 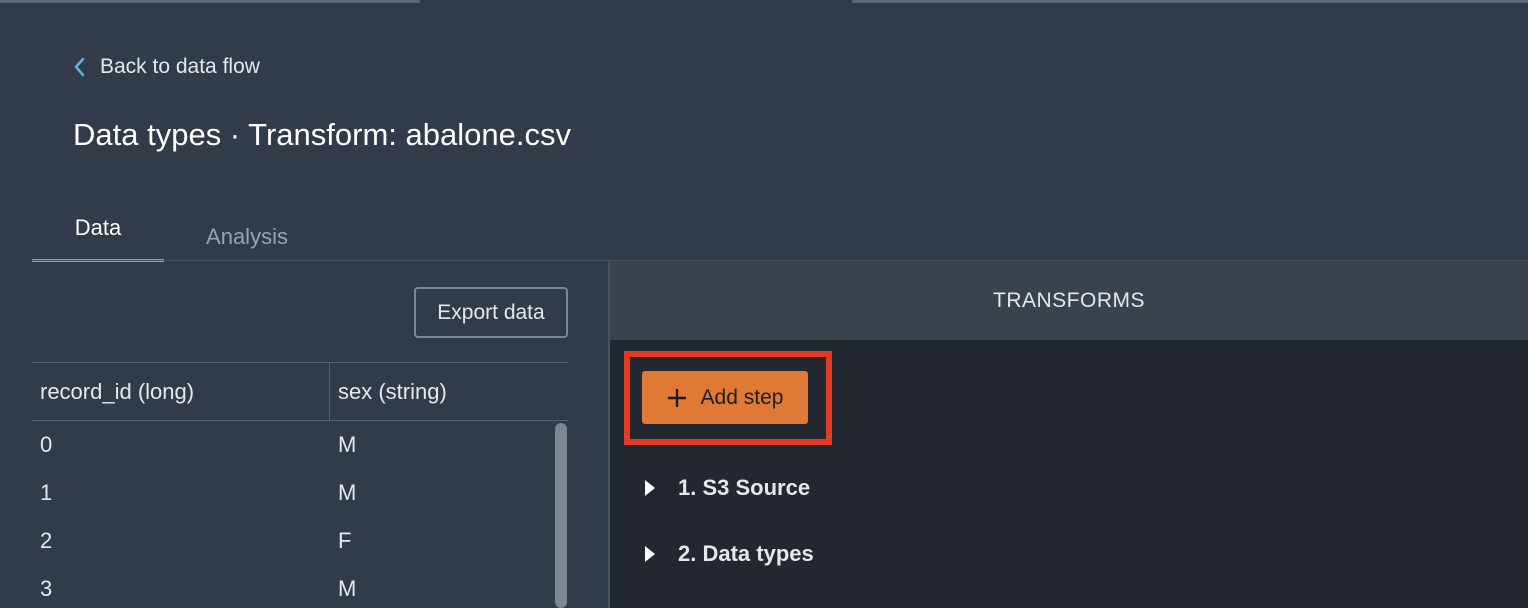 I want to click on chevron-left-icon, so click(x=79, y=67).